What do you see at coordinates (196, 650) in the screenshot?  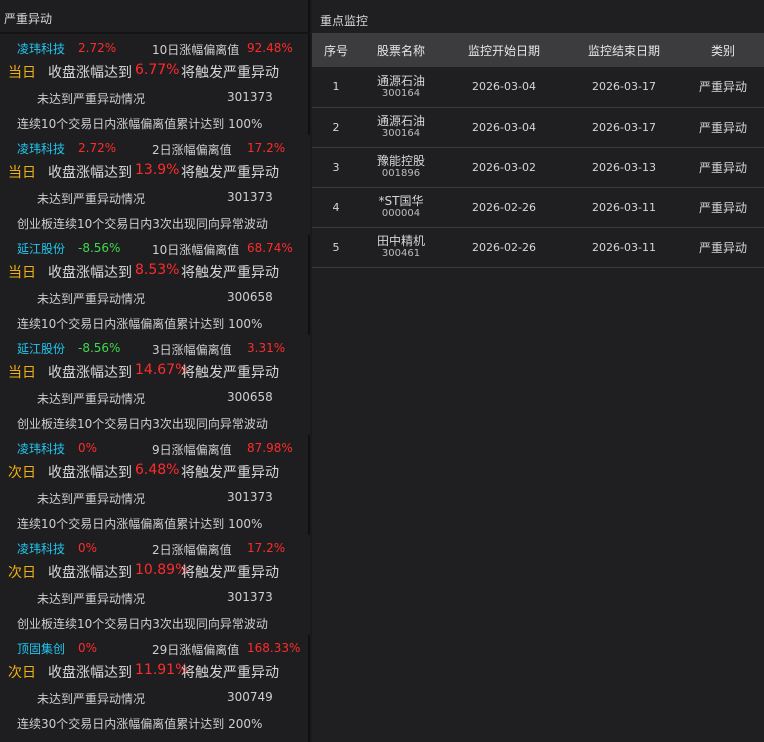 I see `deviation-metric-label: 29日涨幅偏离值` at bounding box center [196, 650].